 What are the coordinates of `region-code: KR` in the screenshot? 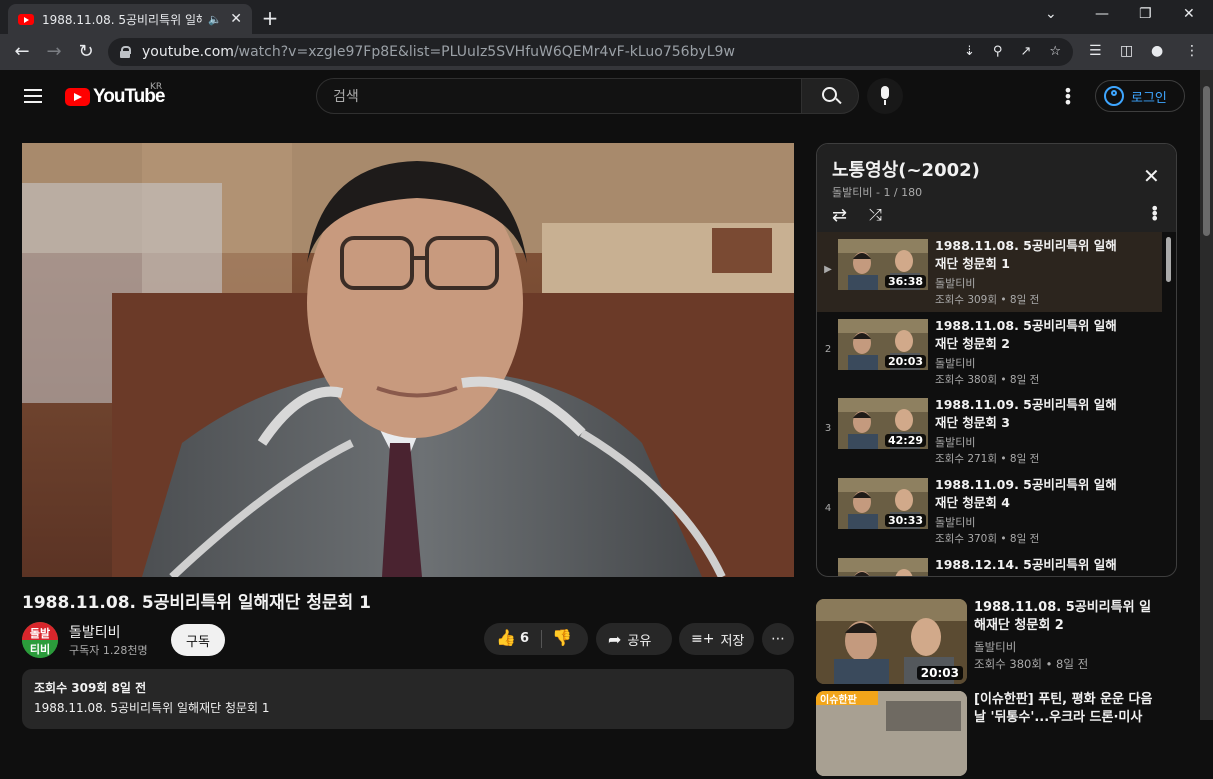 It's located at (156, 87).